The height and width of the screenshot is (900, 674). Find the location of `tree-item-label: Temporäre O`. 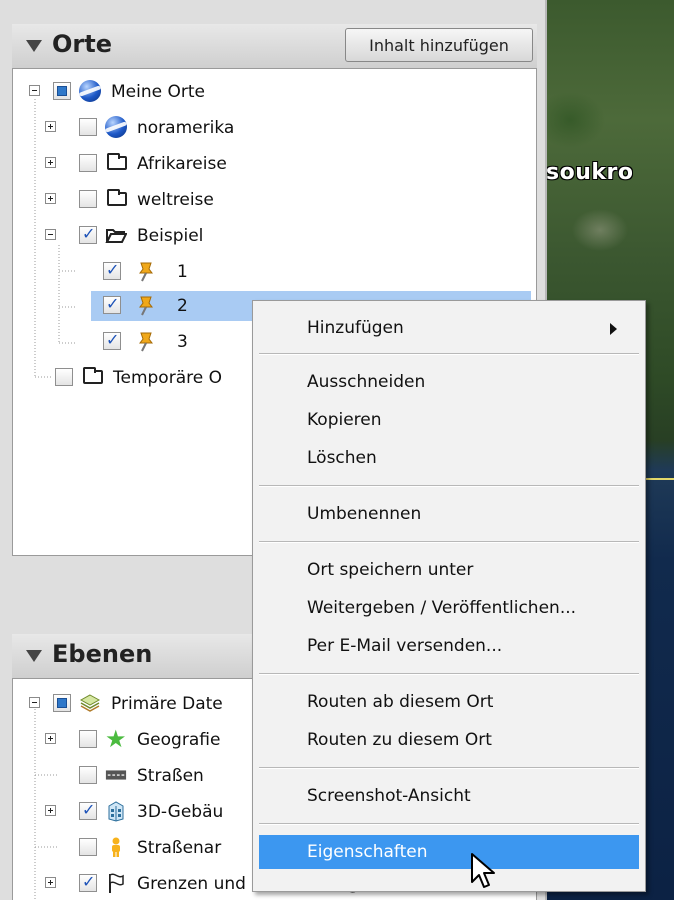

tree-item-label: Temporäre O is located at coordinates (167, 378).